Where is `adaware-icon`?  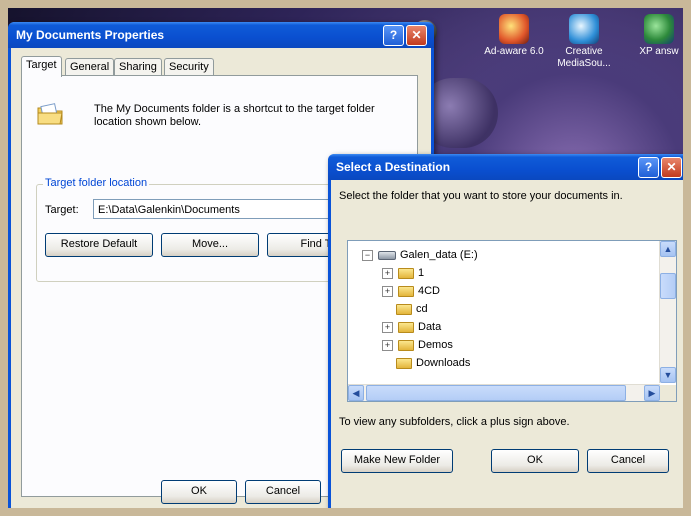
adaware-icon is located at coordinates (514, 29).